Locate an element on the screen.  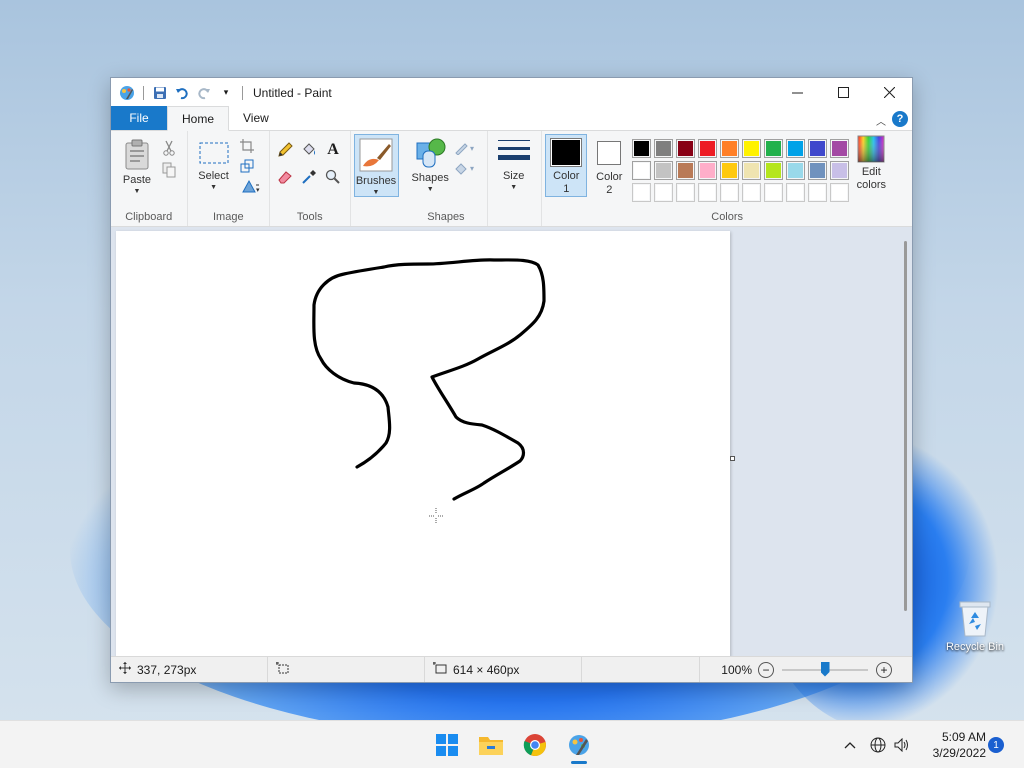
paint-app-icon is located at coordinates (127, 93).